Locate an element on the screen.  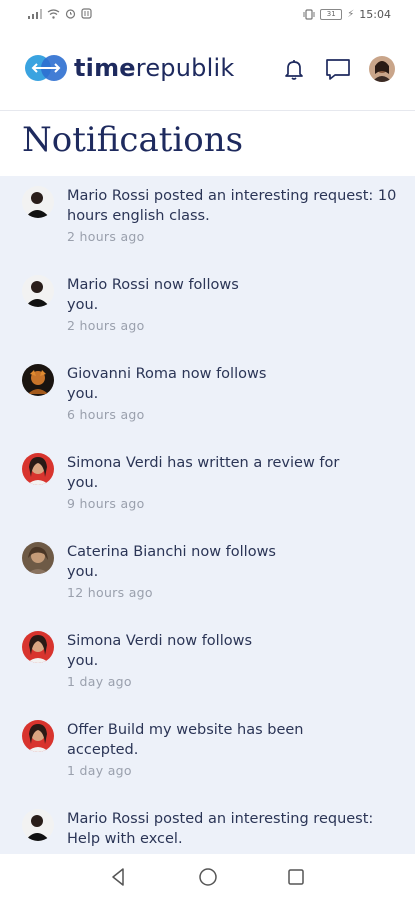
messages-icon is located at coordinates (338, 69).